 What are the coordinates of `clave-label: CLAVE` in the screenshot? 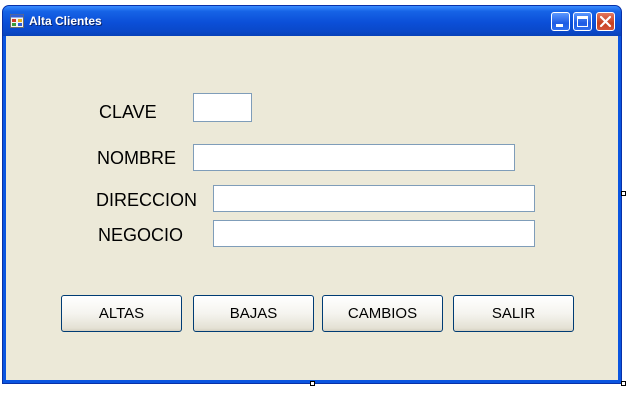 It's located at (128, 112).